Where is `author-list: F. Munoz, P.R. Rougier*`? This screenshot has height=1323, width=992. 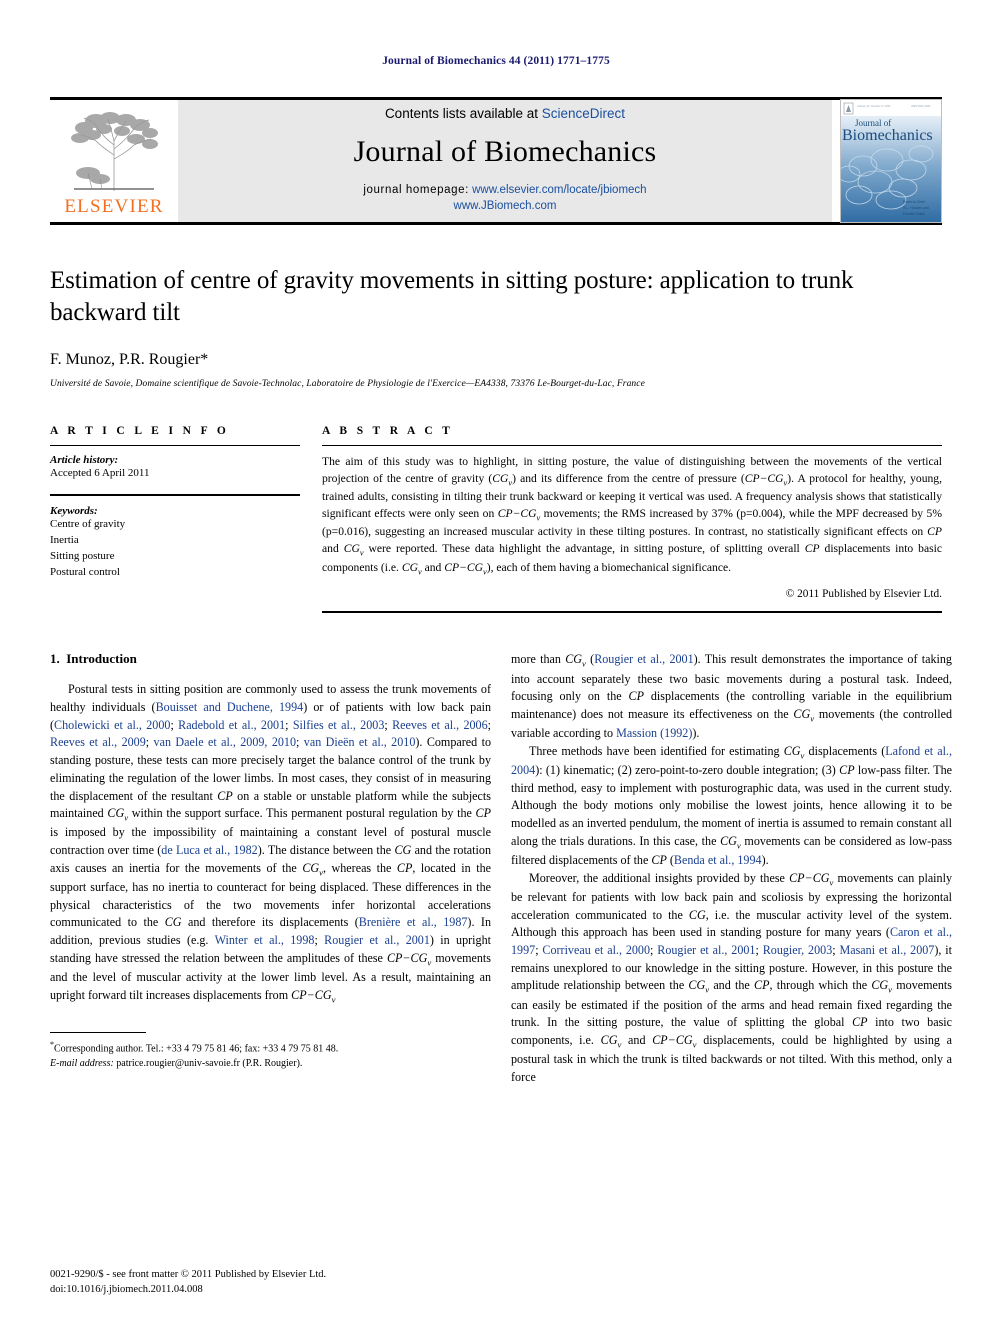
author-list: F. Munoz, P.R. Rougier* is located at coordinates (129, 359).